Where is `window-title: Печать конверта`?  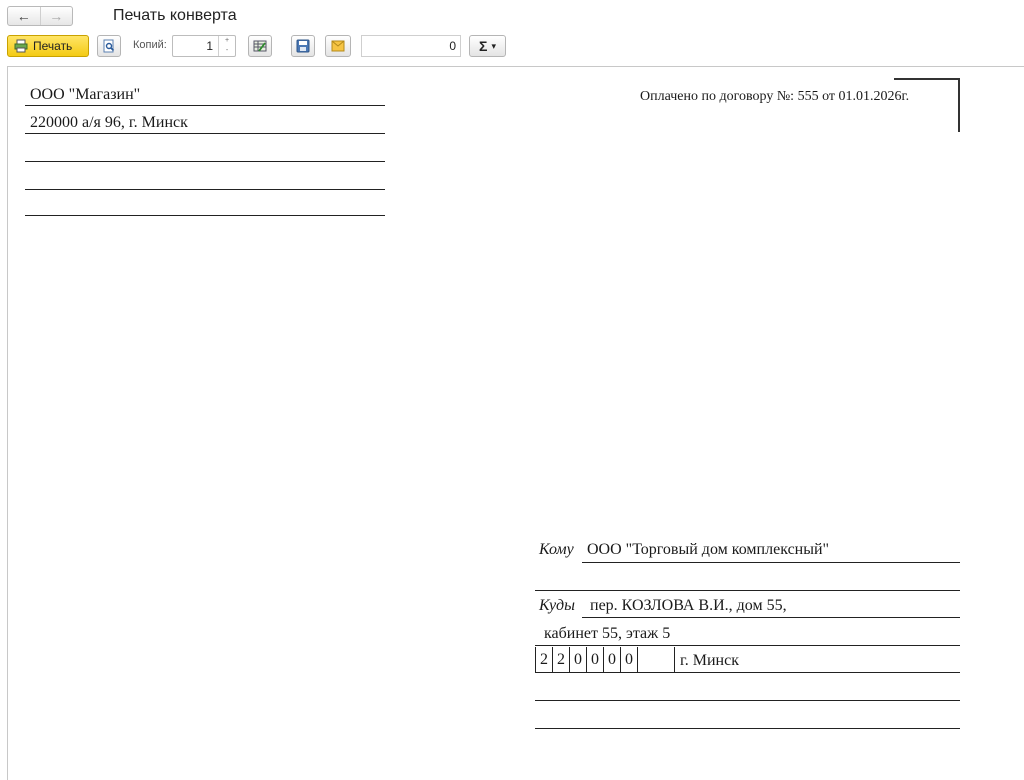 window-title: Печать конверта is located at coordinates (175, 15).